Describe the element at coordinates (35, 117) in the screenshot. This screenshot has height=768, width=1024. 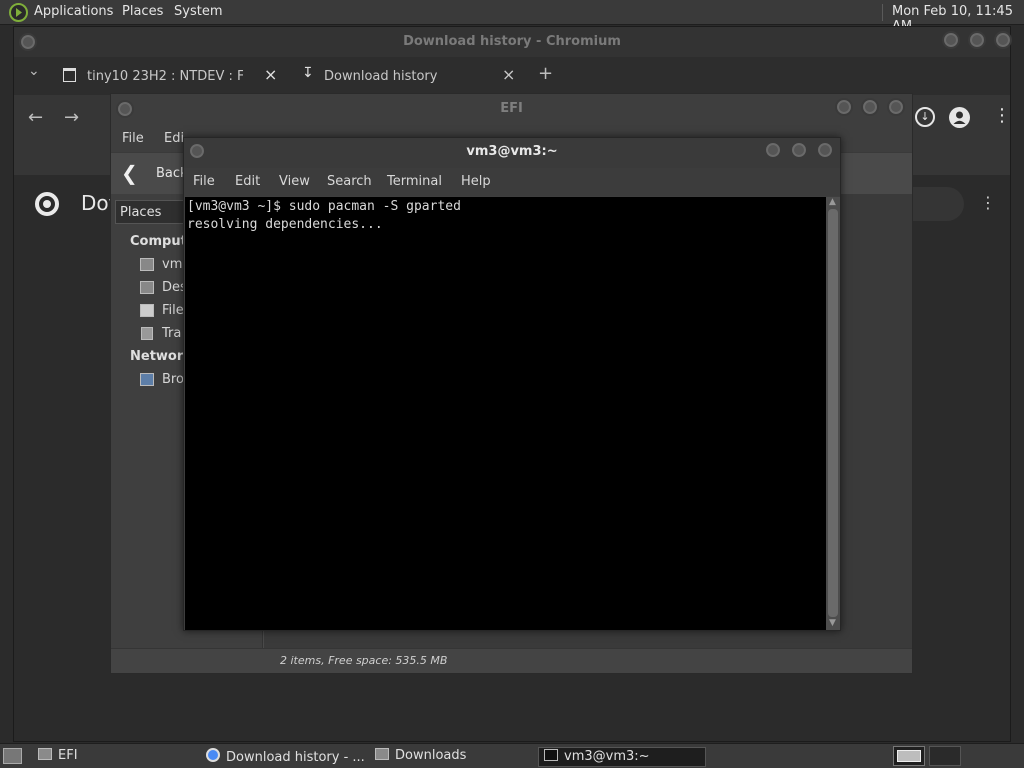
I see `back-arrow-icon: ←` at that location.